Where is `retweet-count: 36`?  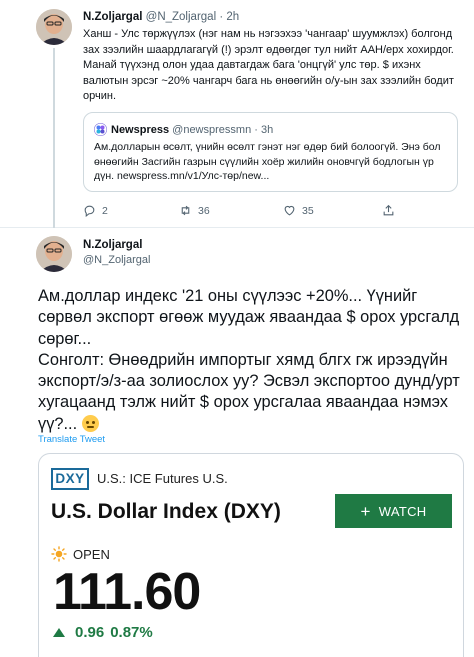
retweet-count: 36 is located at coordinates (204, 210).